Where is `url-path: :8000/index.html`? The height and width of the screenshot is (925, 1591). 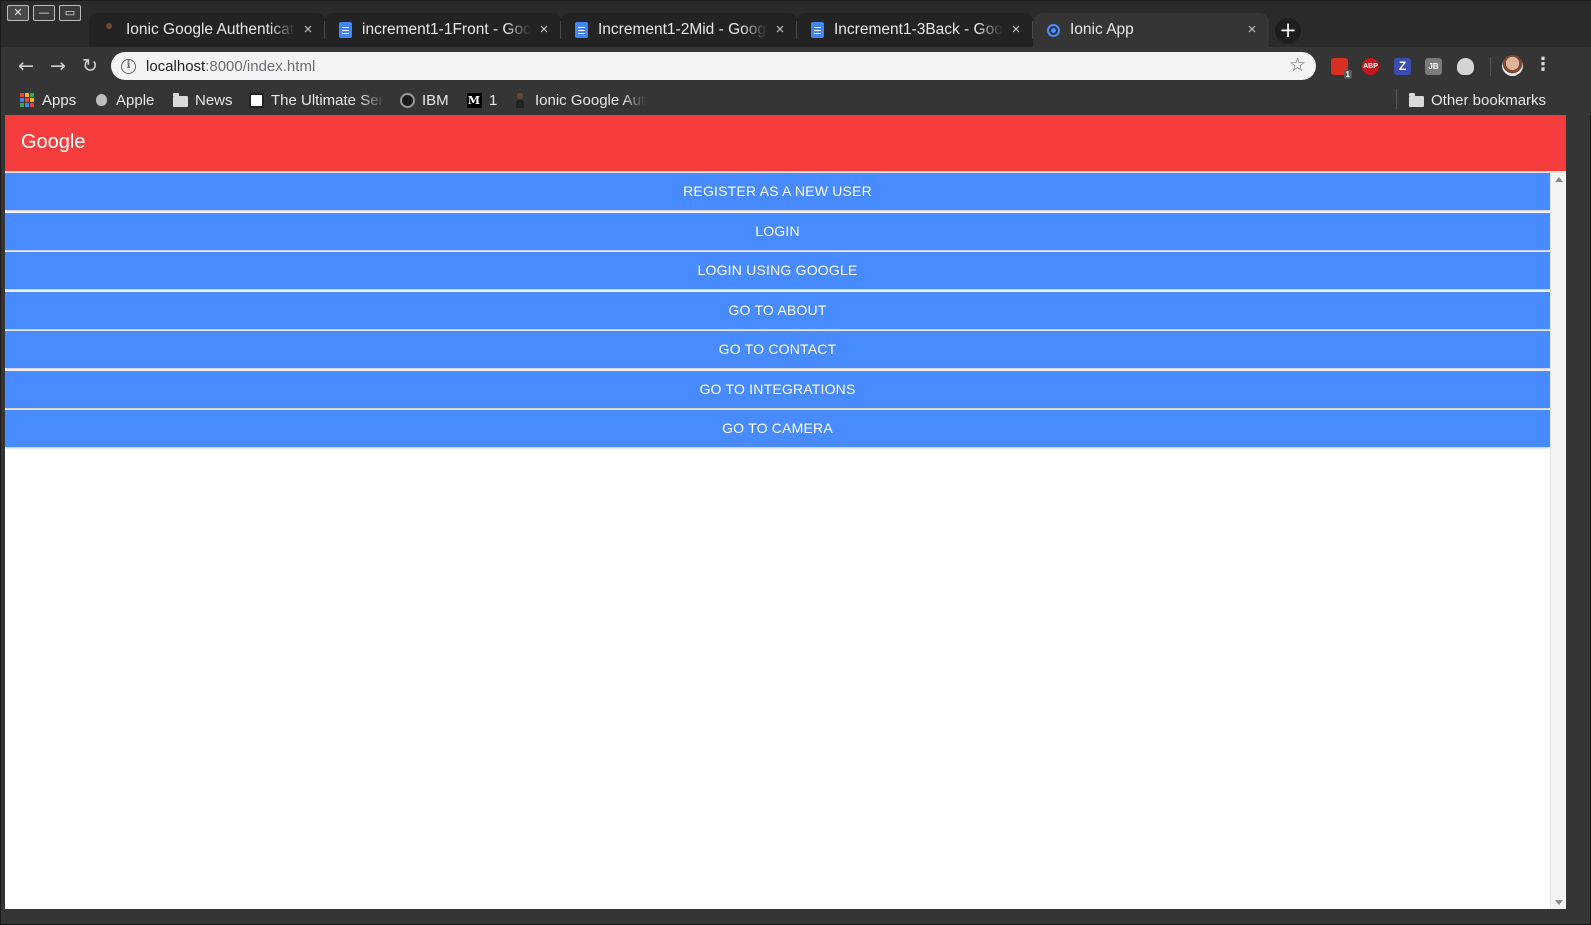 url-path: :8000/index.html is located at coordinates (260, 66).